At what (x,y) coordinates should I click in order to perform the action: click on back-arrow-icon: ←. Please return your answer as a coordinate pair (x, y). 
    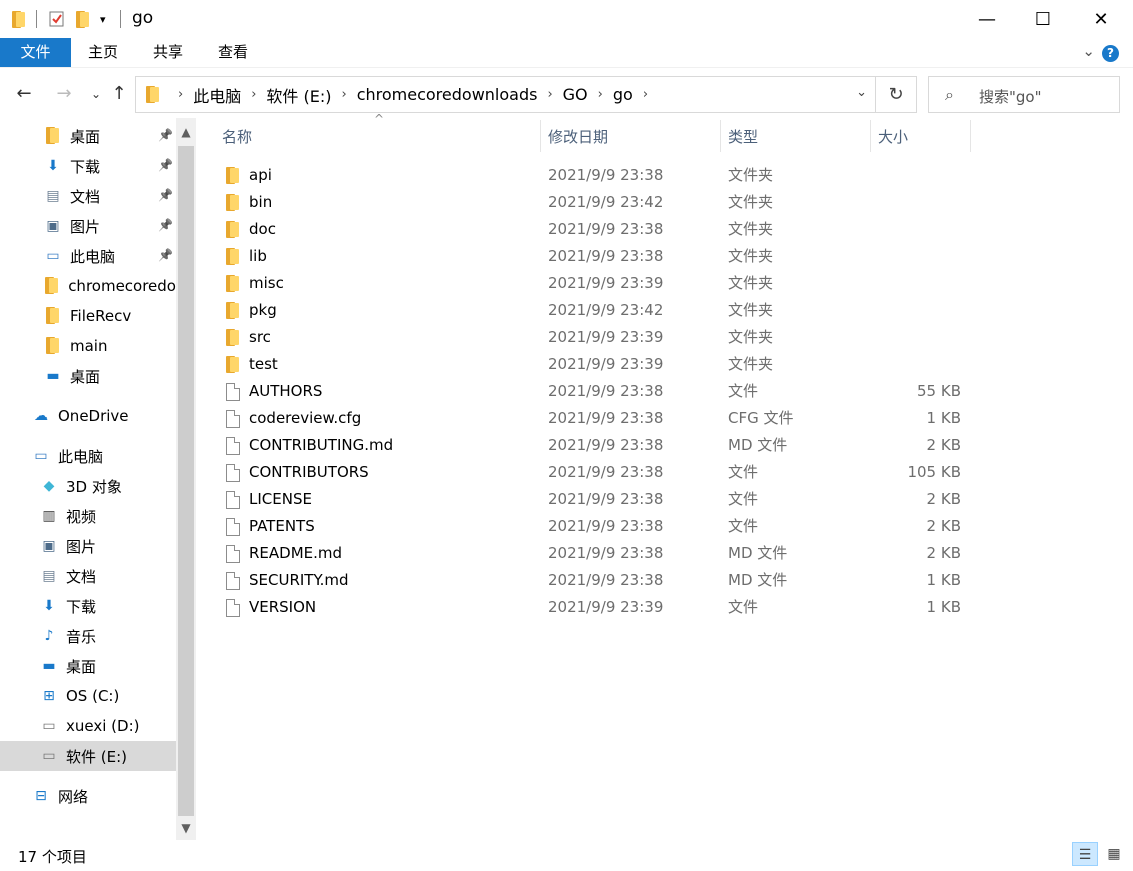
    Looking at the image, I should click on (24, 94).